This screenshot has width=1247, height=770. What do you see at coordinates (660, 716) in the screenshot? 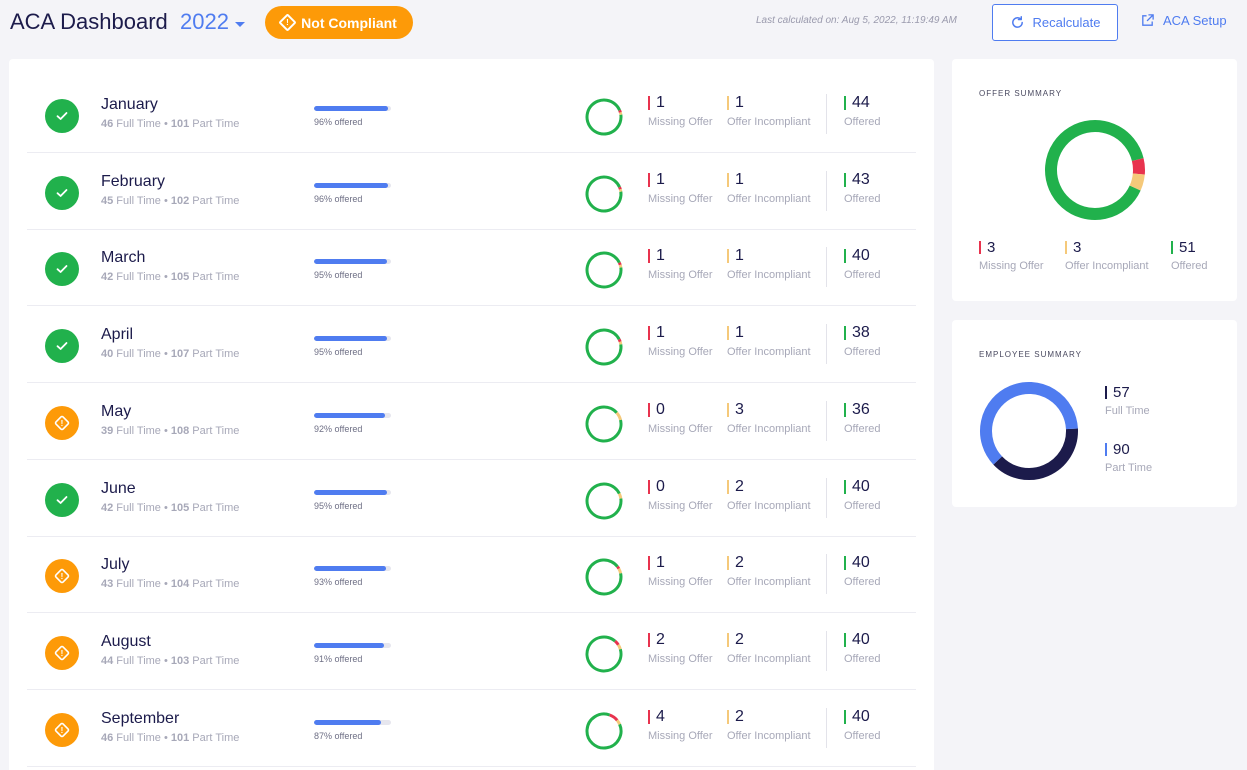
I see `missing-offer-count: 4` at bounding box center [660, 716].